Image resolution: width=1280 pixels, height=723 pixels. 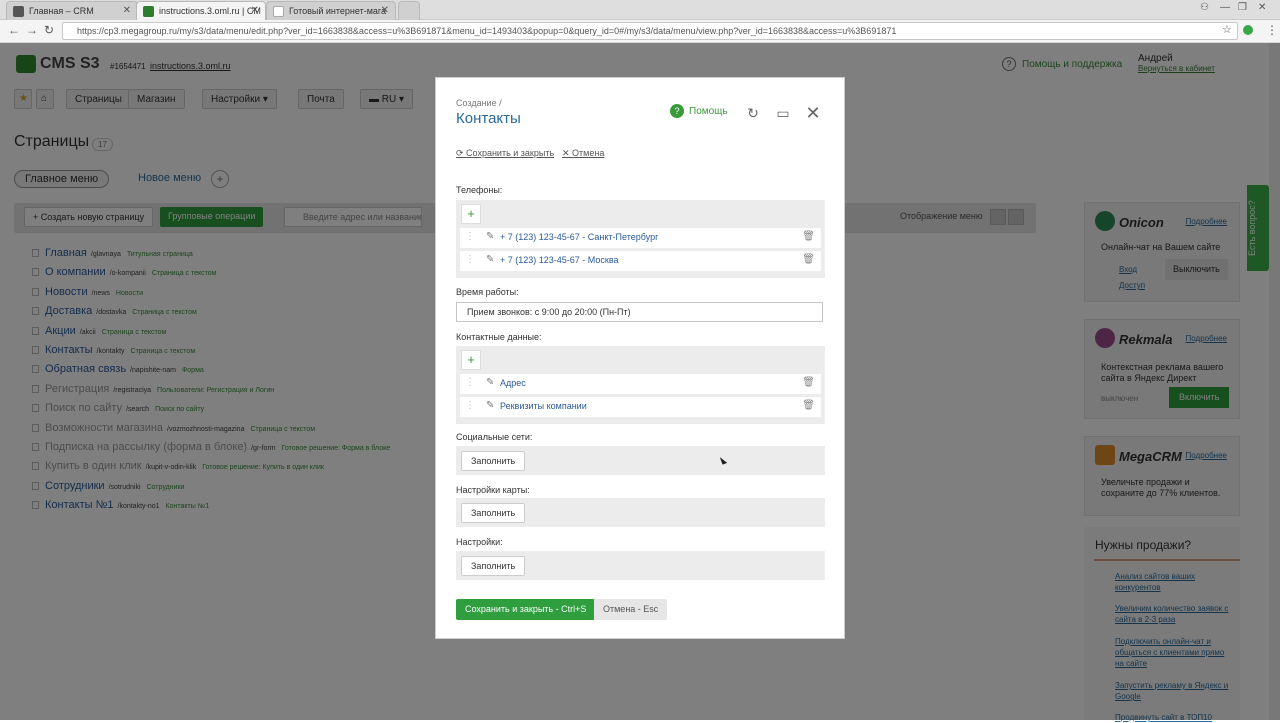 What do you see at coordinates (471, 360) in the screenshot?
I see `add-contact-button: +` at bounding box center [471, 360].